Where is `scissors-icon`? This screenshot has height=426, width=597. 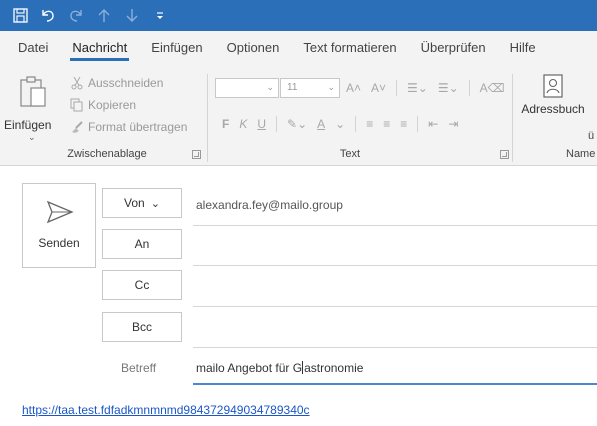
scissors-icon is located at coordinates (77, 83).